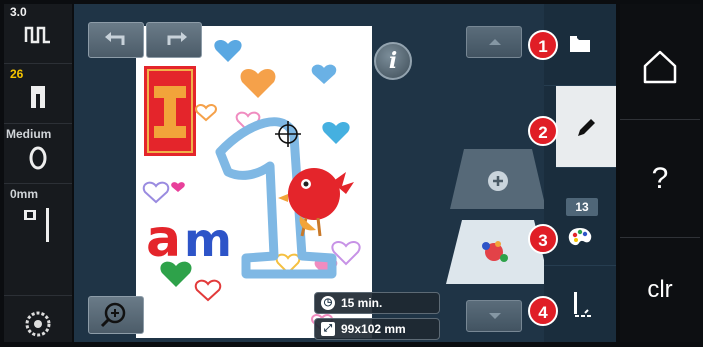 This screenshot has height=347, width=703. What do you see at coordinates (393, 61) in the screenshot?
I see `info-icon: i` at bounding box center [393, 61].